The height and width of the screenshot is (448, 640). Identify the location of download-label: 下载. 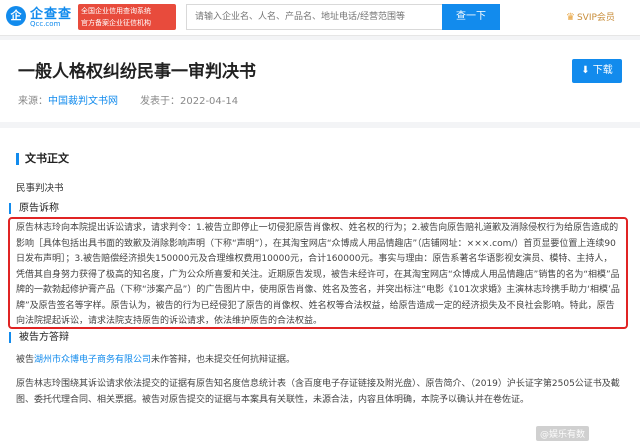
(602, 70).